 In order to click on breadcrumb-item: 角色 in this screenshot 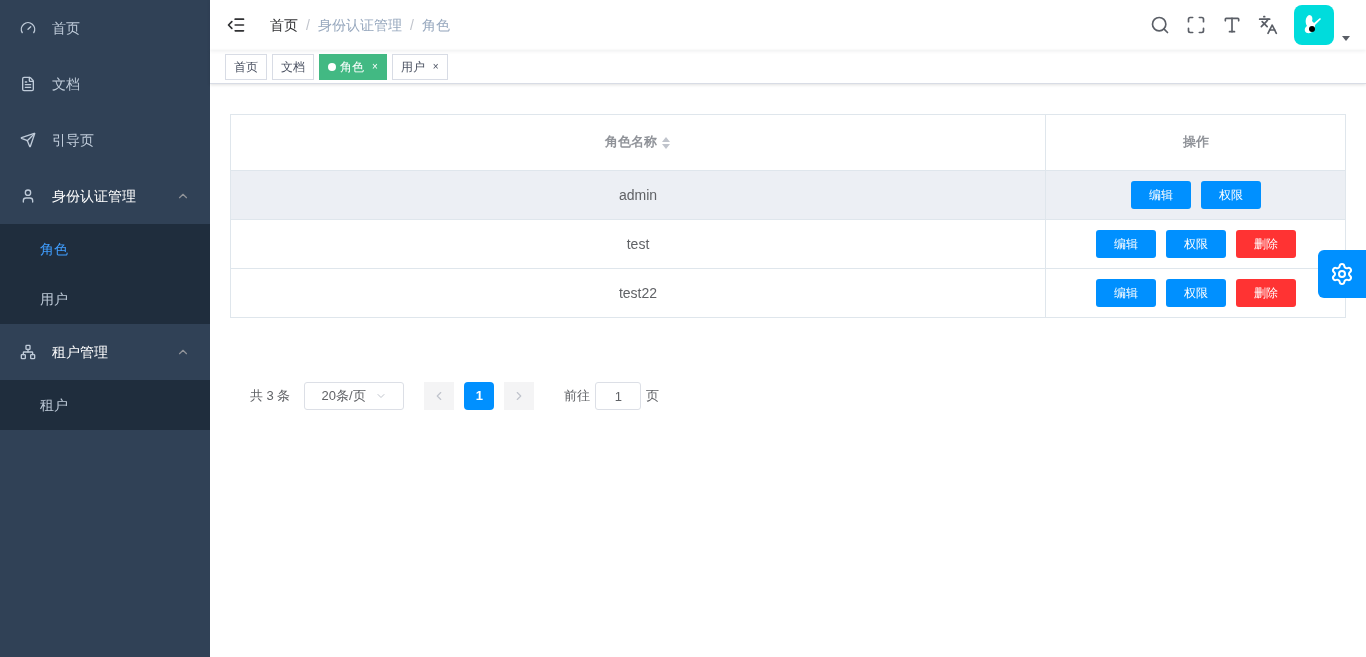, I will do `click(435, 25)`.